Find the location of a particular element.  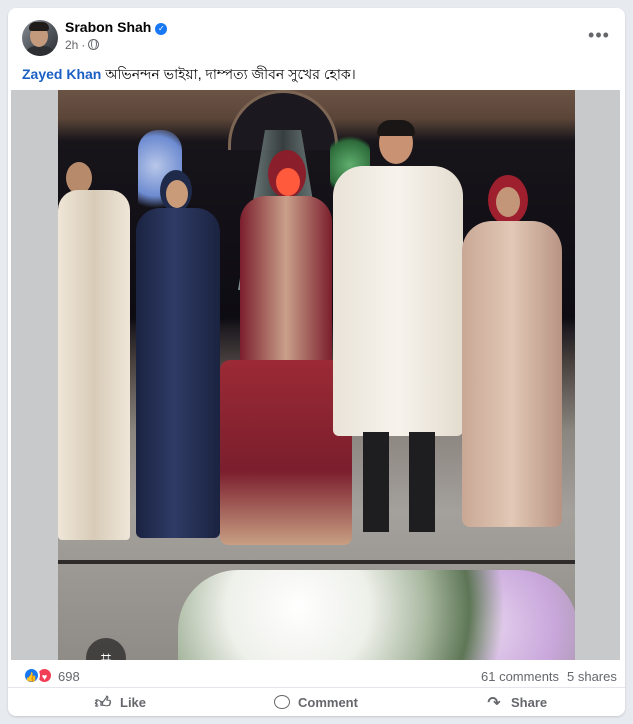

thumbs-up-icon: 👍︎ is located at coordinates (103, 703).